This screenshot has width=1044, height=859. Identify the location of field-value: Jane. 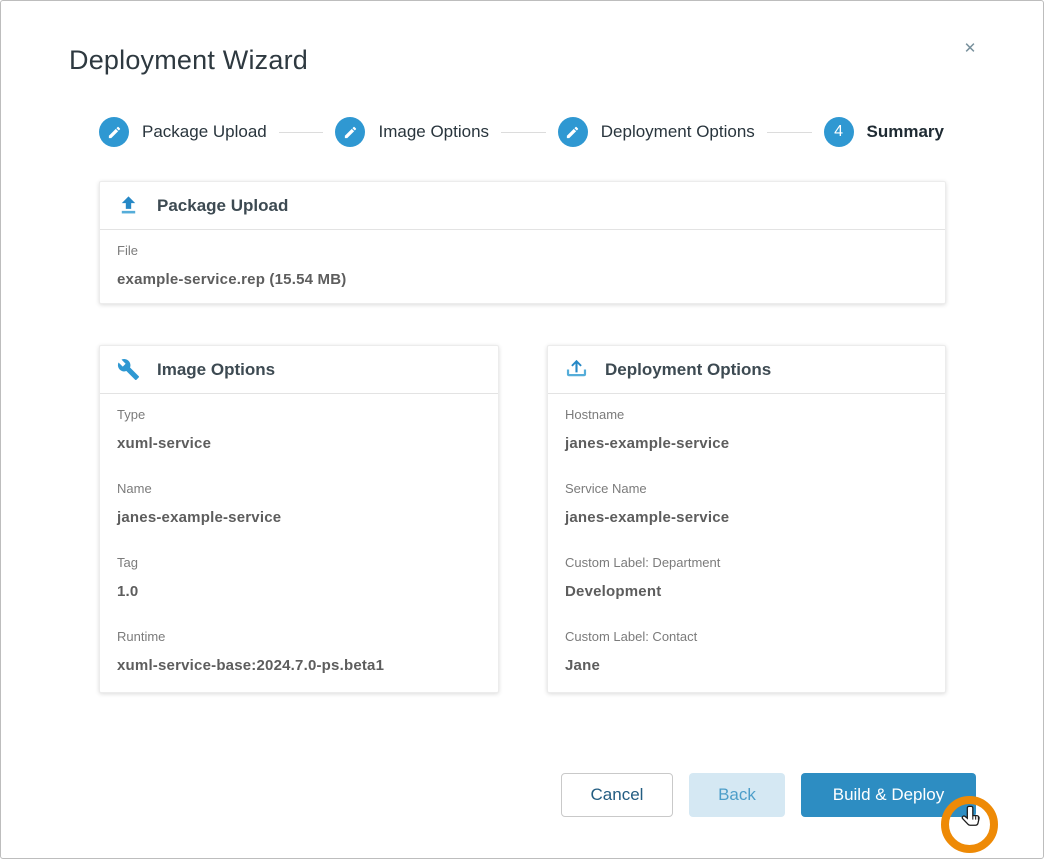
(582, 665).